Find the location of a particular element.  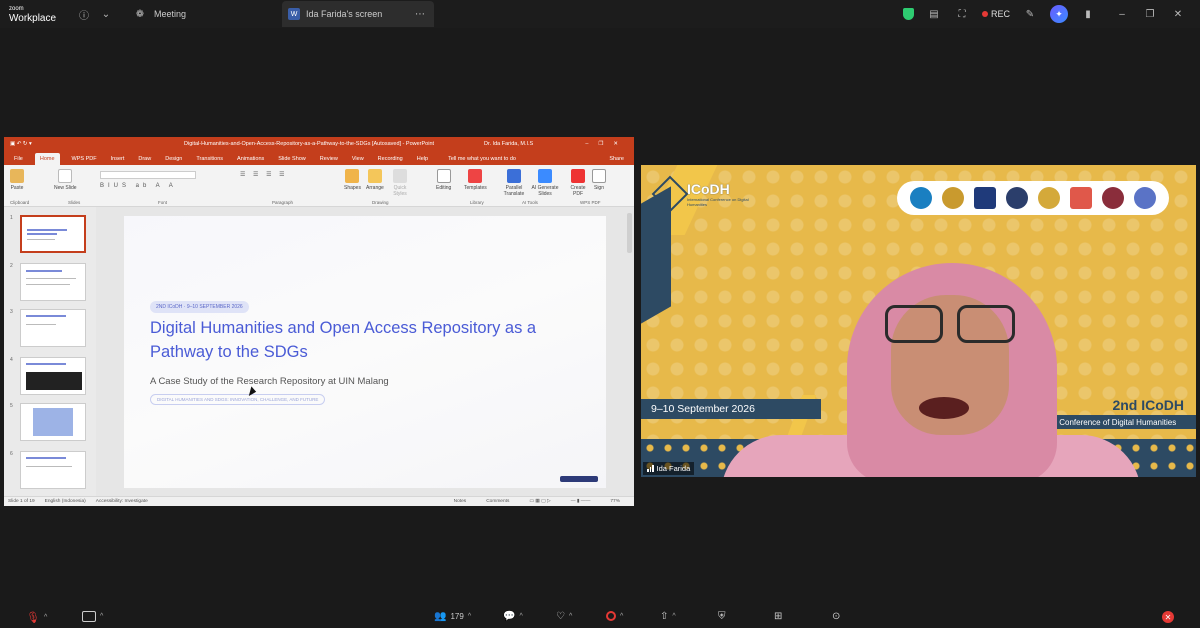

paragraph-buttons: ☰ ☰ ☰ ☰ is located at coordinates (264, 174).